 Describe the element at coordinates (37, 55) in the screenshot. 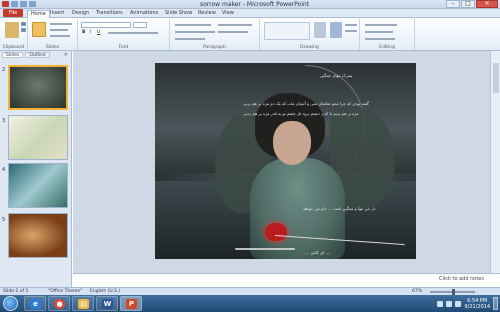

I see `tab-outline: Outline` at that location.